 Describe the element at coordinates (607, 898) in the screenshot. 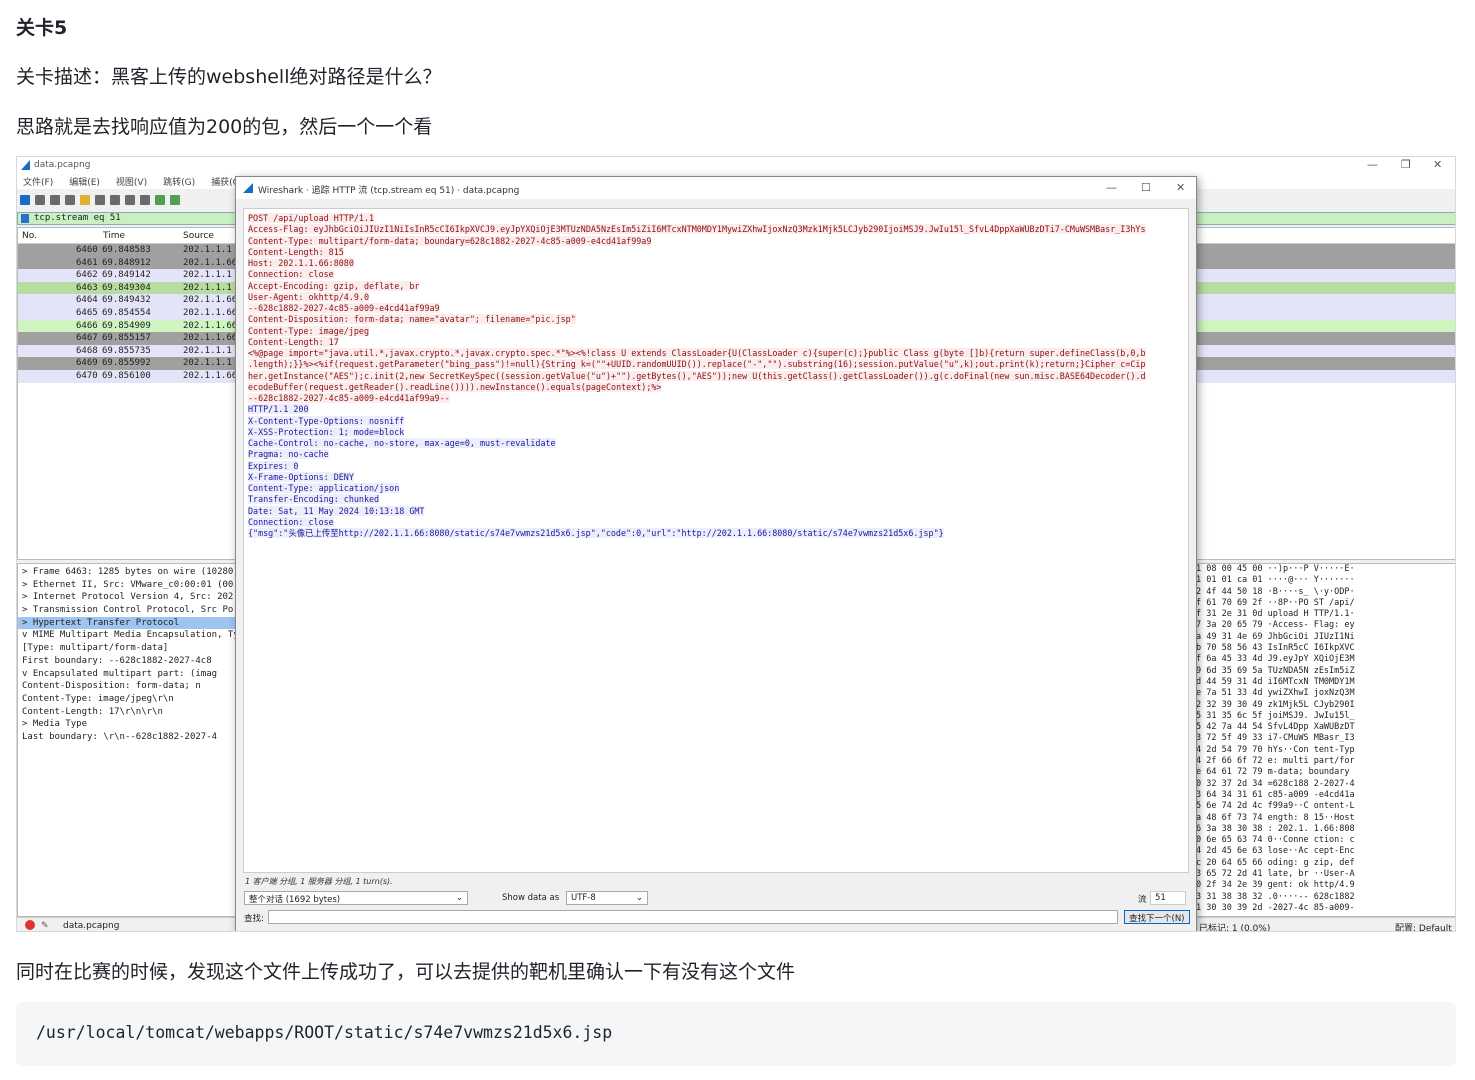

I see `encoding-select: UTF-8 ⌄` at that location.